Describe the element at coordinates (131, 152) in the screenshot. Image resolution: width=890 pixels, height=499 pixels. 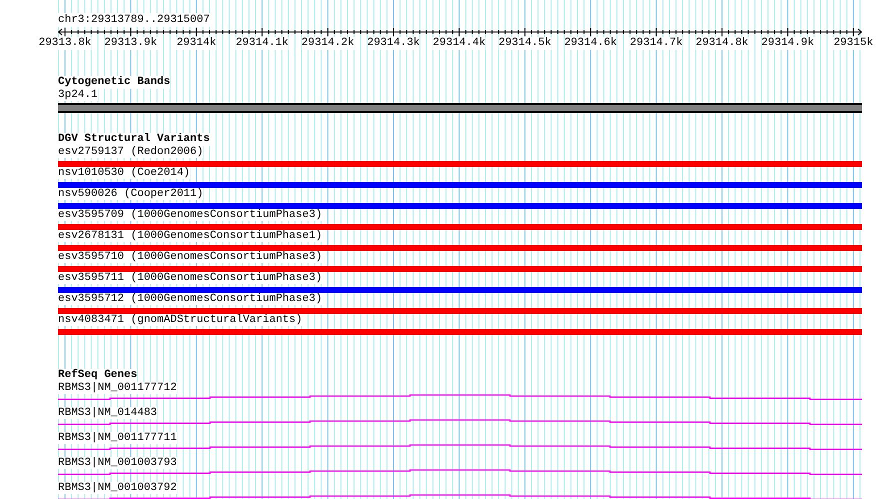
I see `variant-label: esv2759137 (Redon2006)` at that location.